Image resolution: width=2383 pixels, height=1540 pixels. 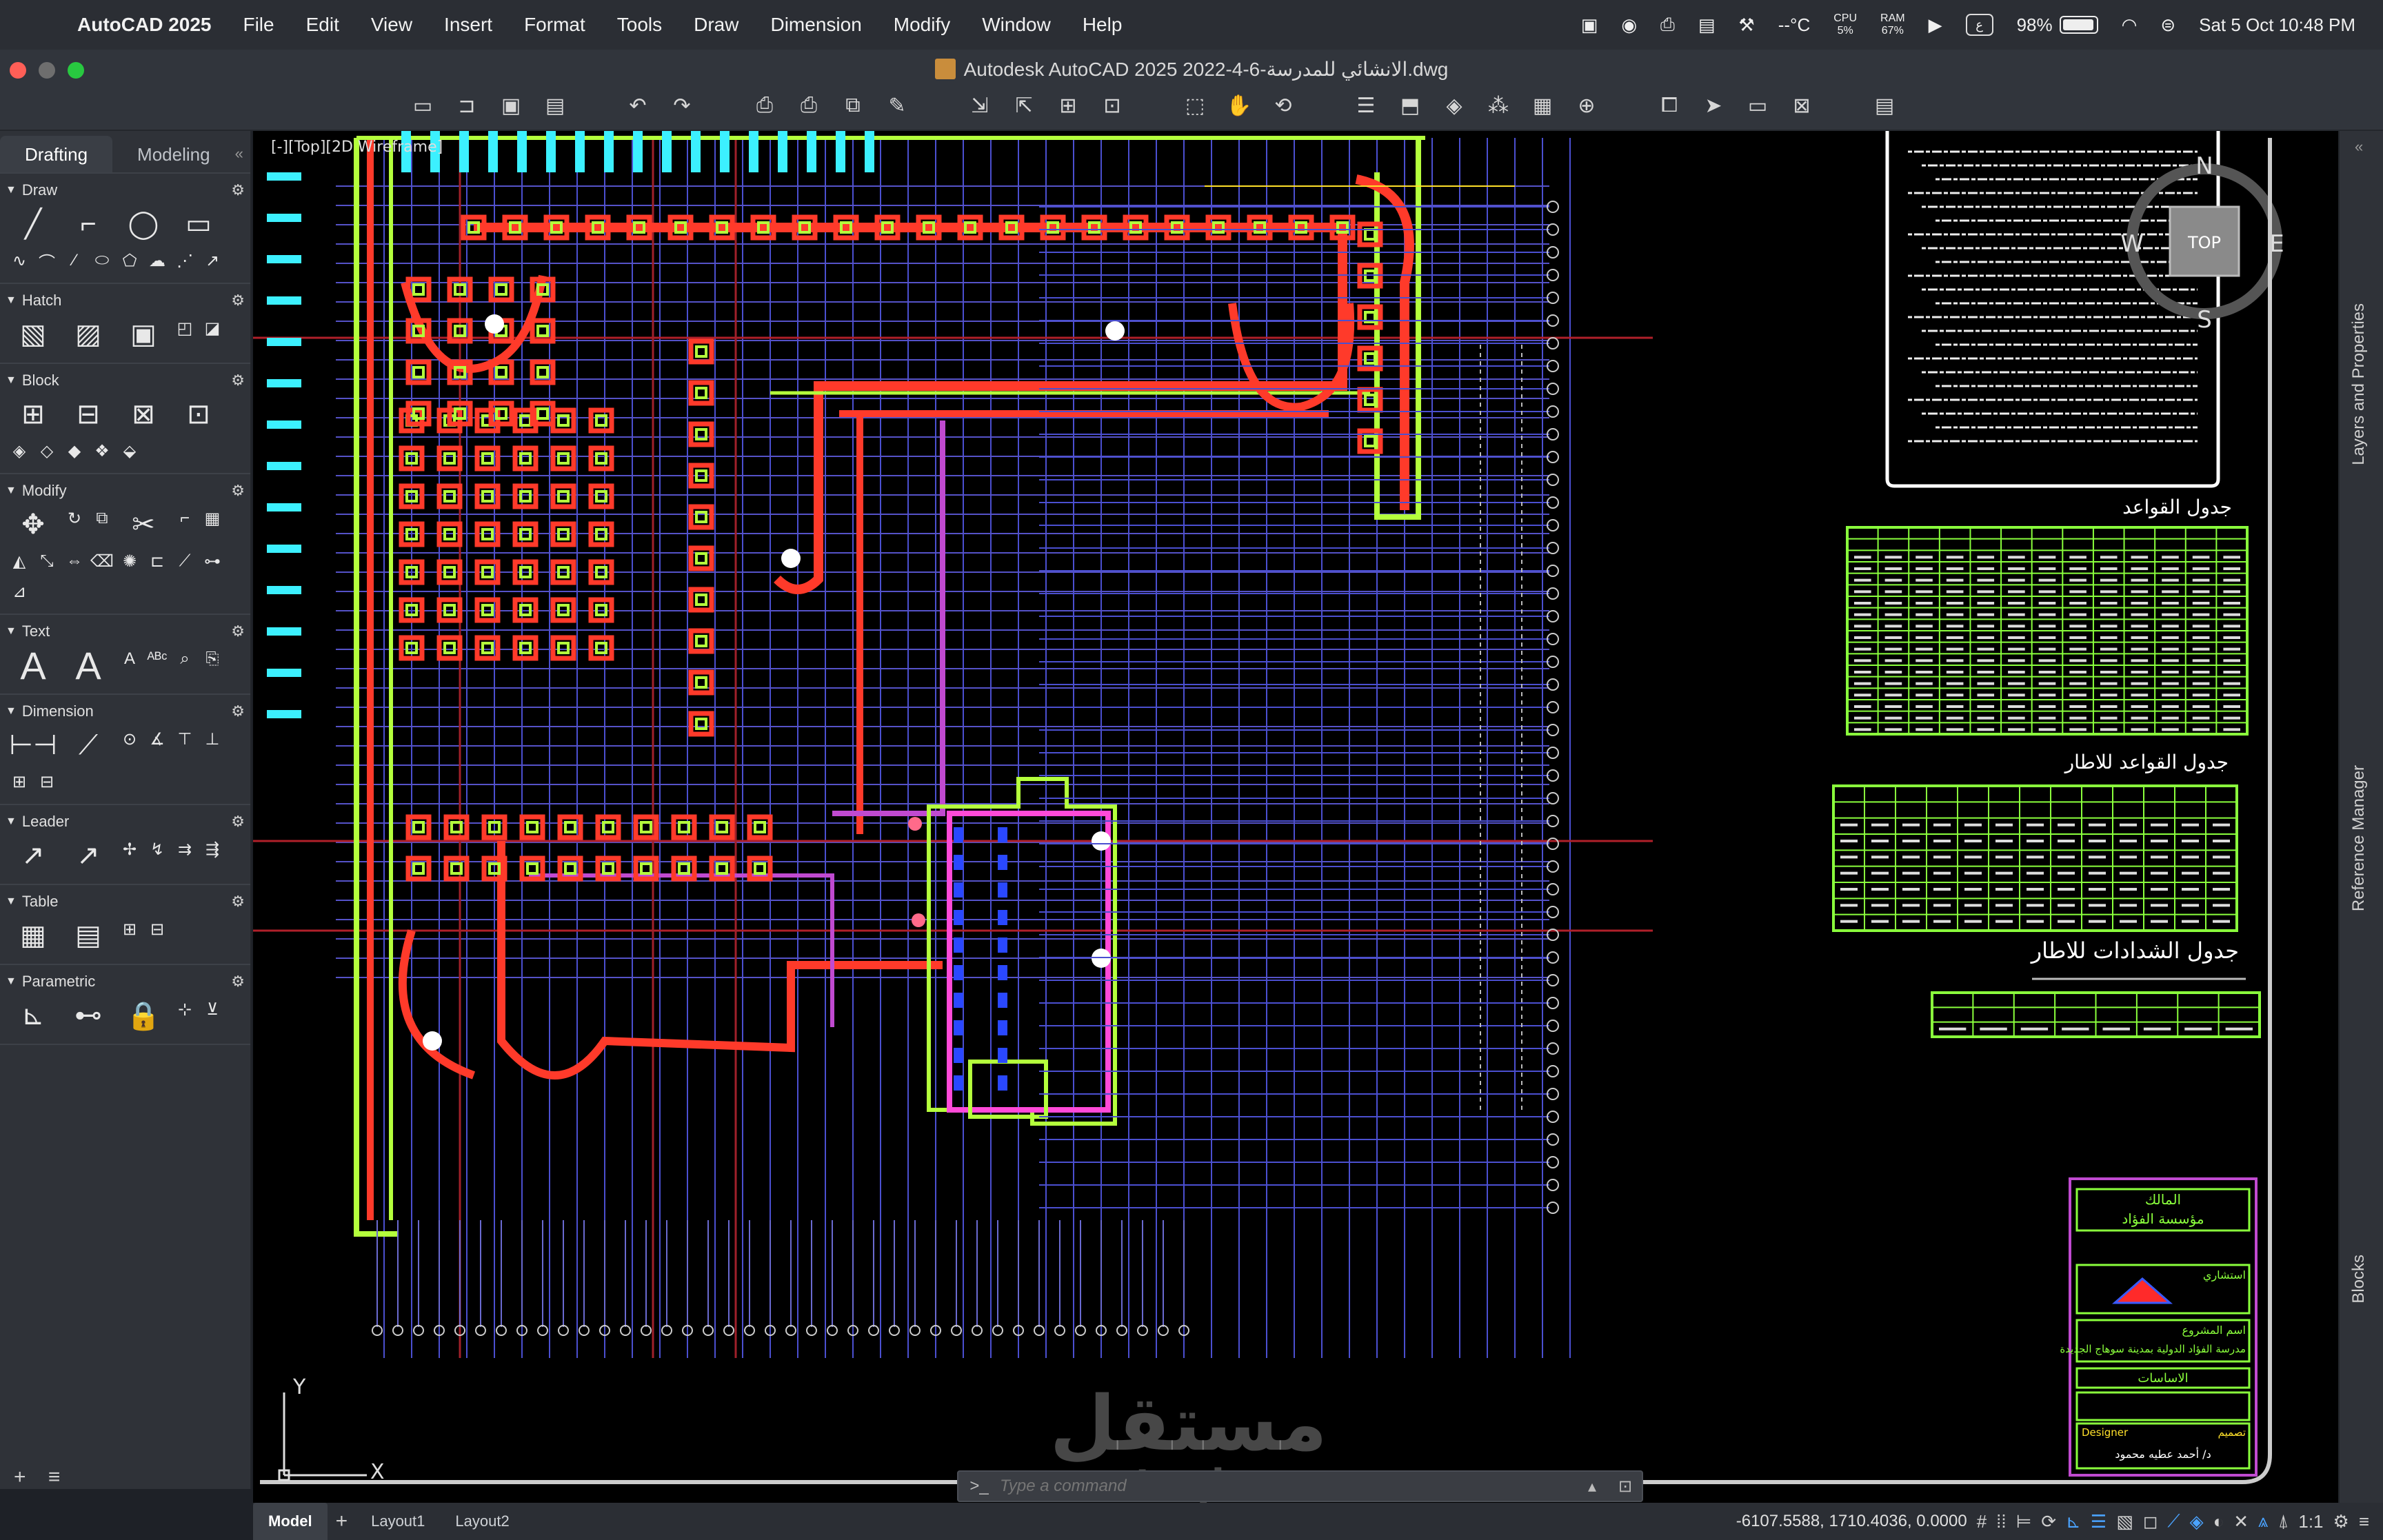 What do you see at coordinates (19, 261) in the screenshot?
I see `spline-icon: ∿` at bounding box center [19, 261].